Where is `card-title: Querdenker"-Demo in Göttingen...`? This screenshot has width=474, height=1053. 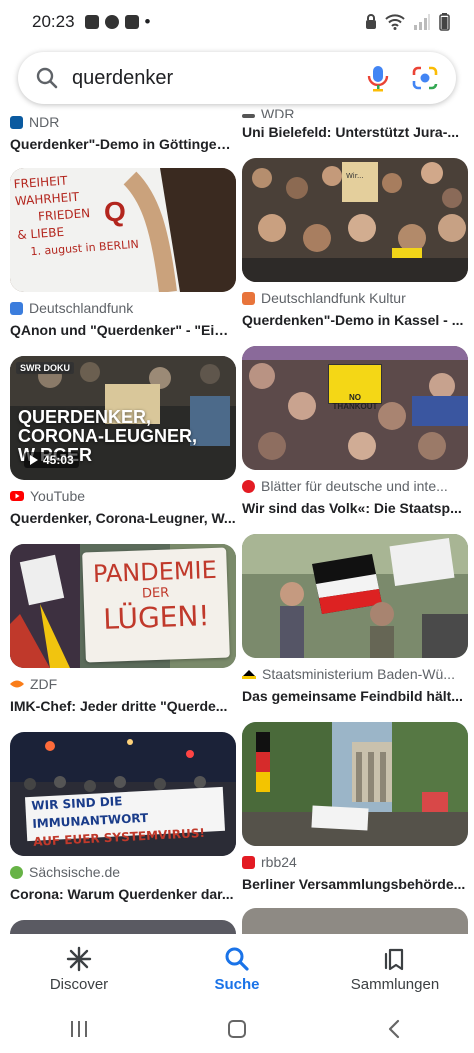 card-title: Querdenker"-Demo in Göttingen... is located at coordinates (123, 144).